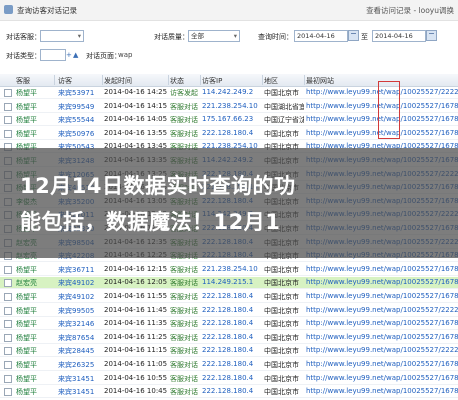 The height and width of the screenshot is (400, 458). What do you see at coordinates (232, 282) in the screenshot?
I see `ip-link: 114.249.215.1` at bounding box center [232, 282].